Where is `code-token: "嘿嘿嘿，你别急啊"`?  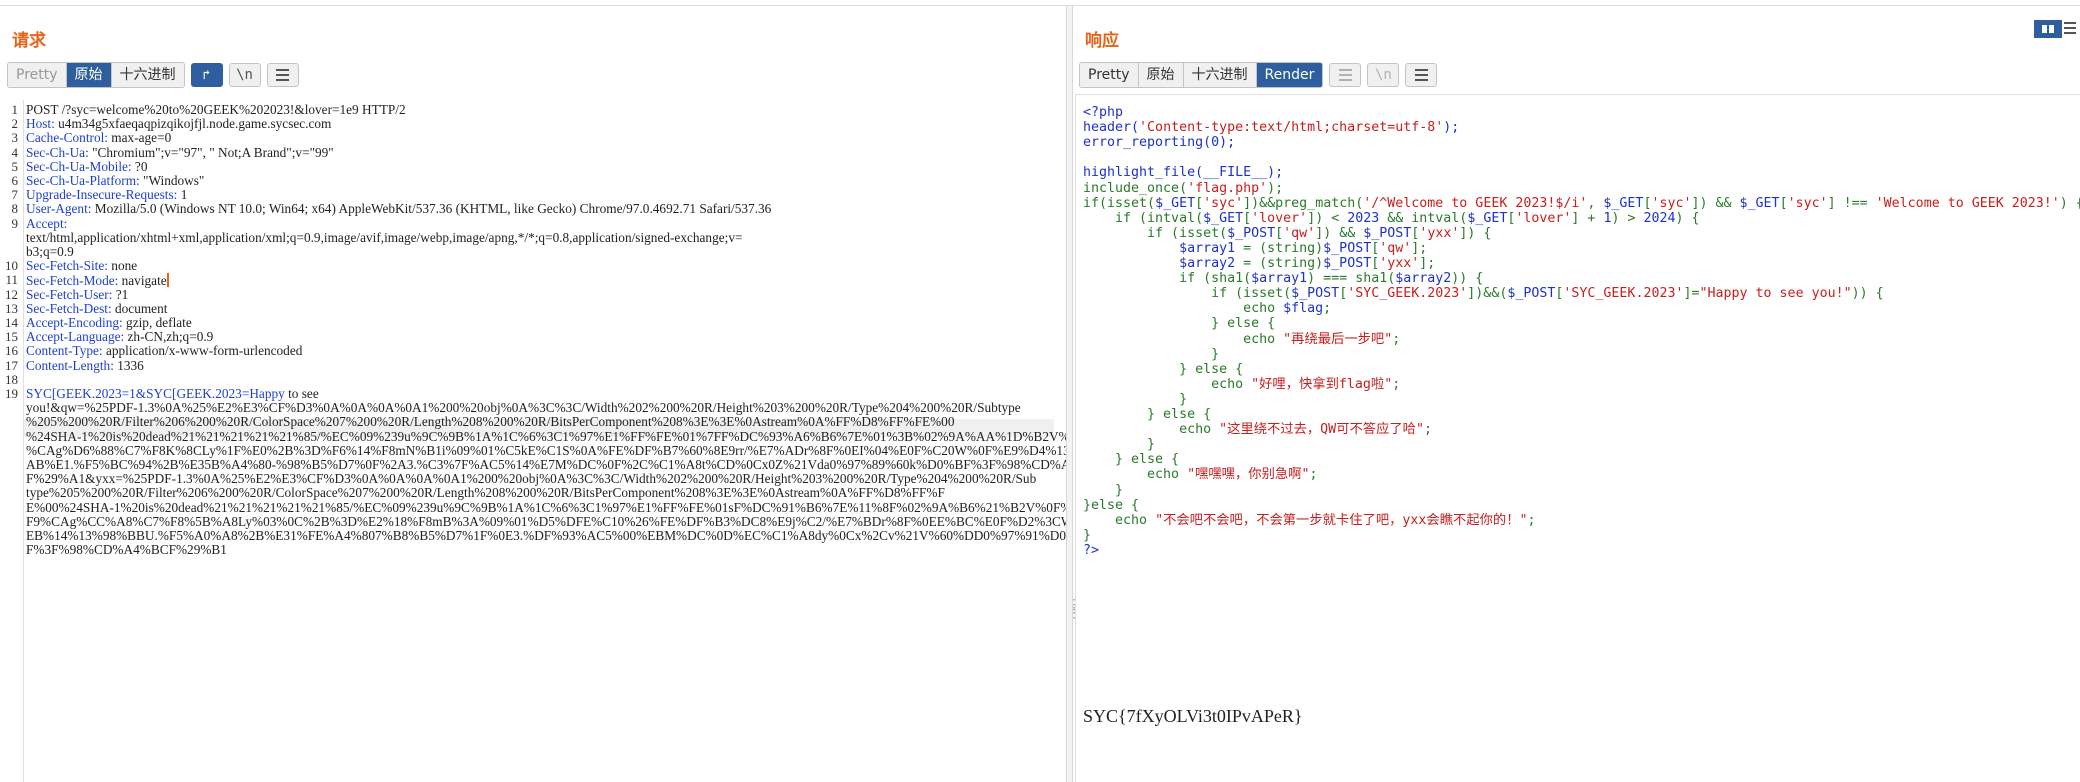
code-token: "嘿嘿嘿，你别急啊" is located at coordinates (1248, 475).